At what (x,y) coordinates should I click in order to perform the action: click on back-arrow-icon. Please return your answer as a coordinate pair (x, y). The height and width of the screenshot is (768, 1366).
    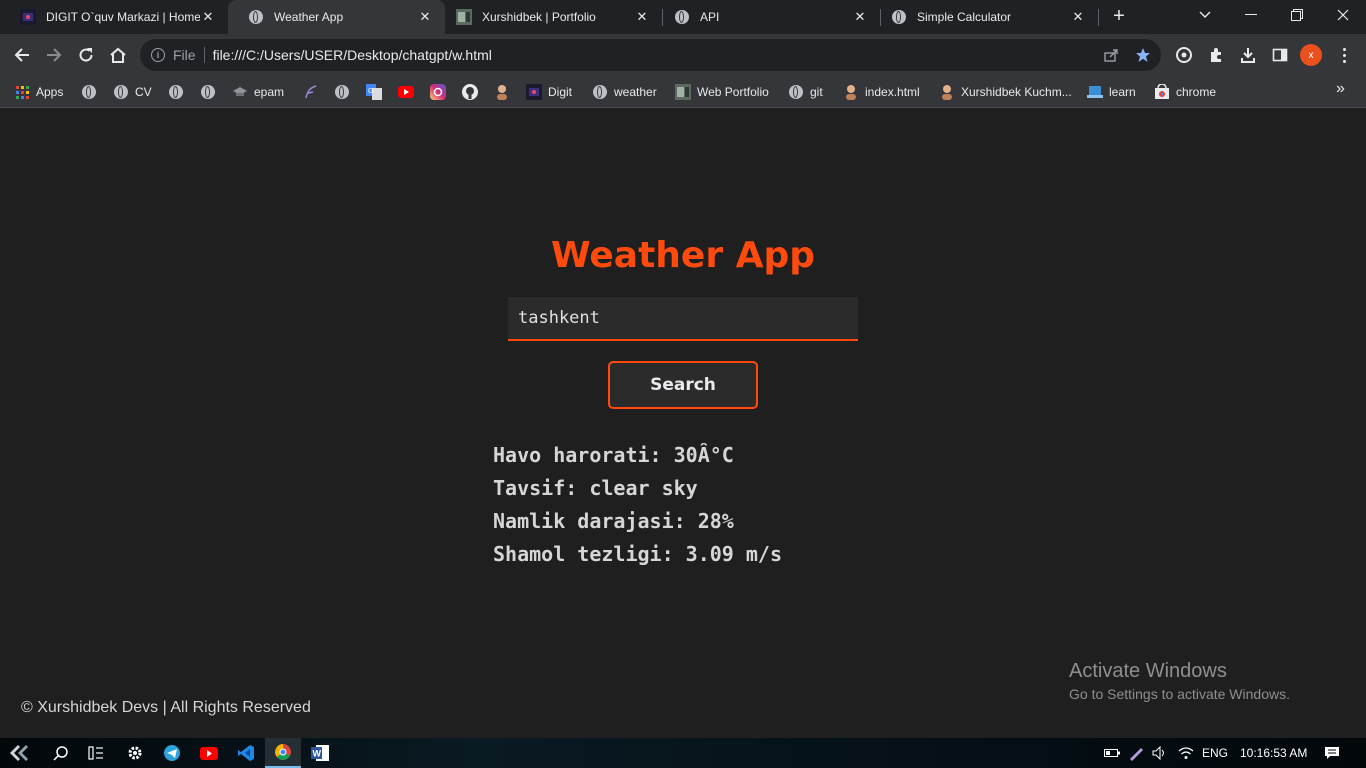
    Looking at the image, I should click on (22, 55).